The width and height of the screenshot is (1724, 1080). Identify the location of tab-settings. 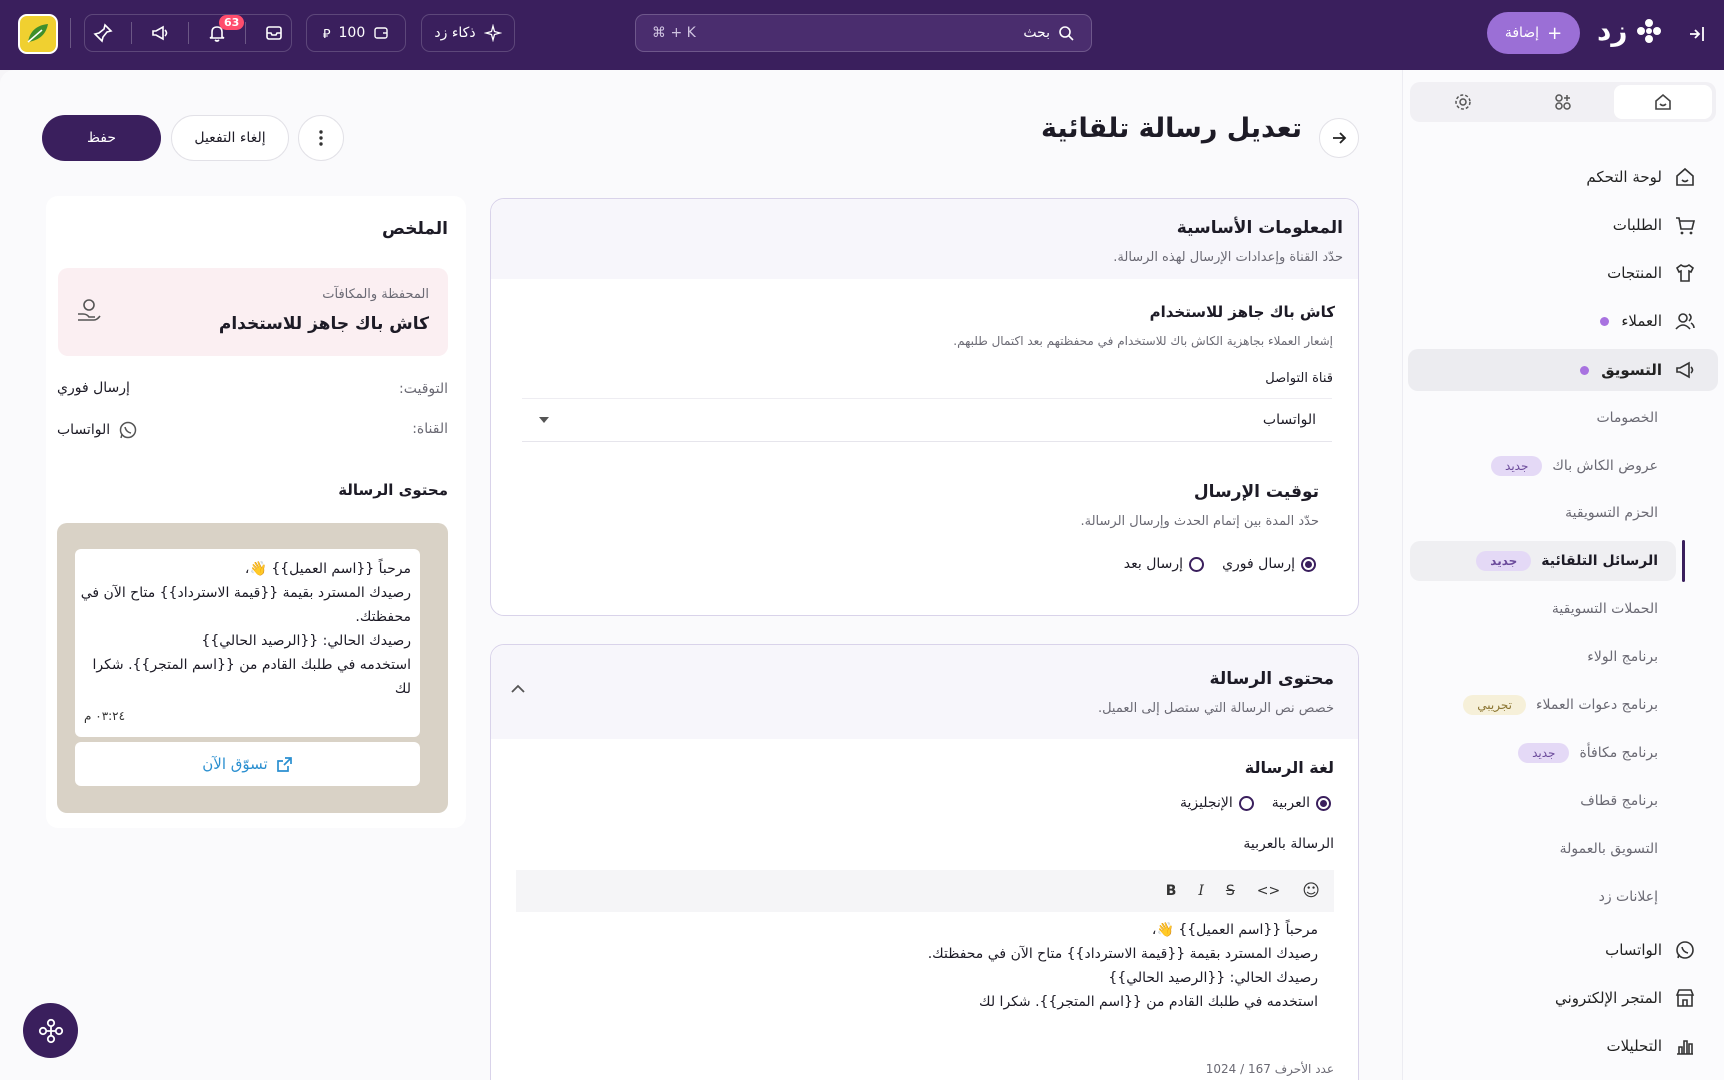
(1463, 102).